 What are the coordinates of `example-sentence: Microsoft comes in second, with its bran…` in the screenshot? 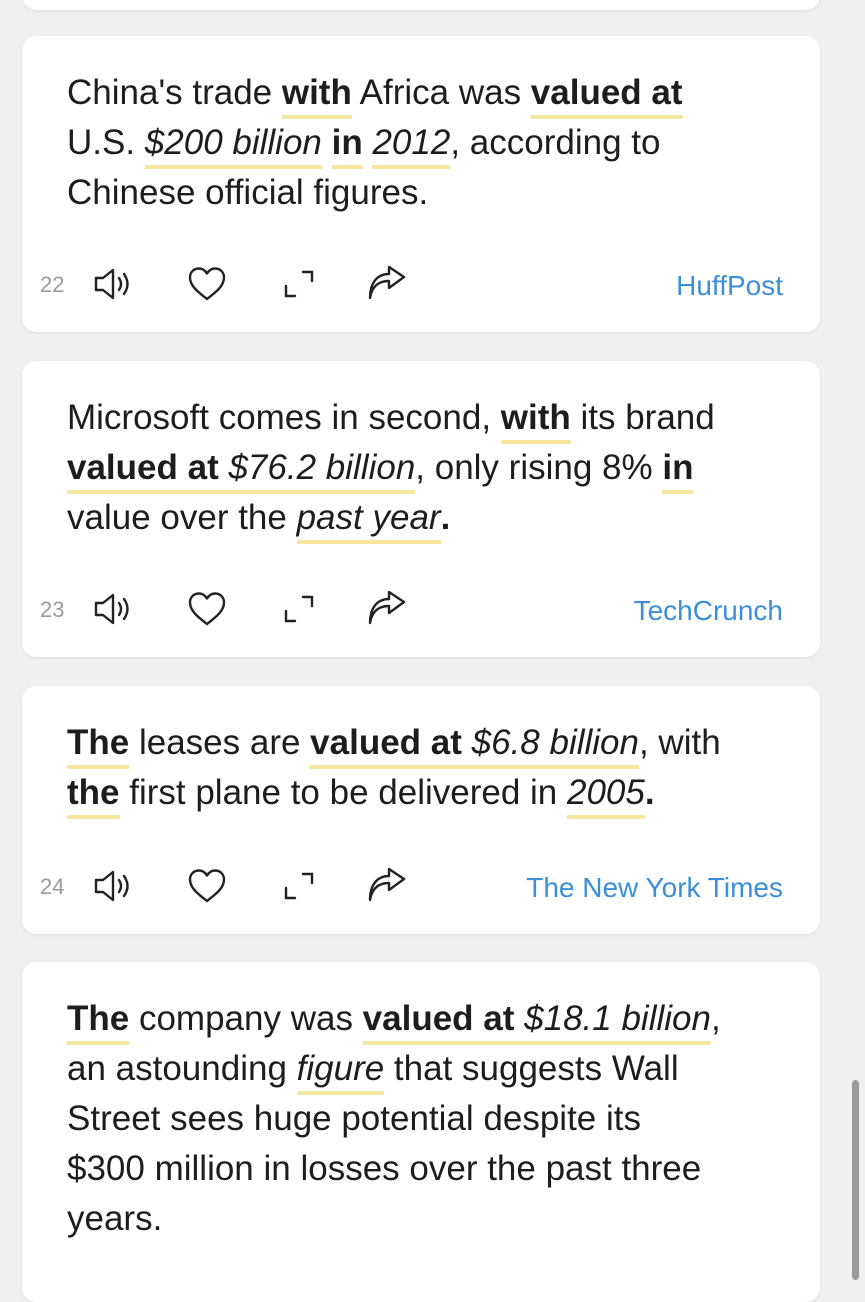 It's located at (428, 468).